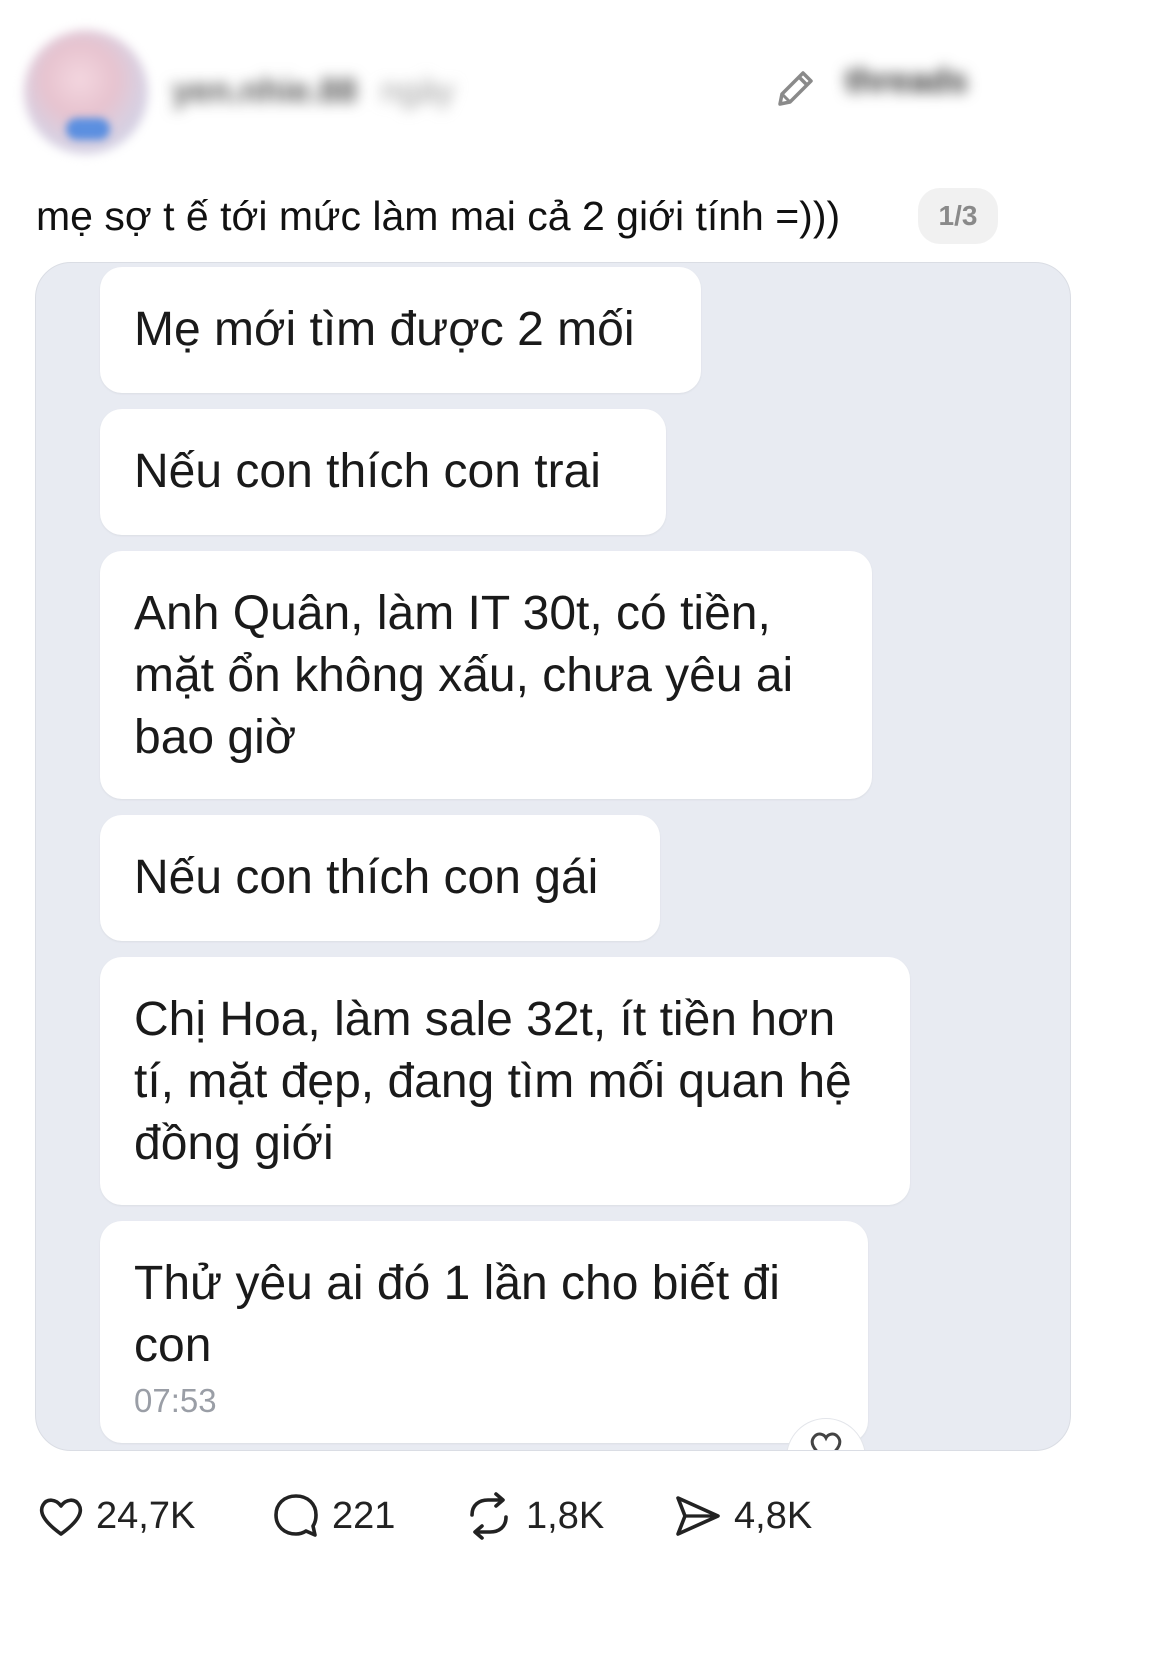  I want to click on threads-link: threads, so click(961, 90).